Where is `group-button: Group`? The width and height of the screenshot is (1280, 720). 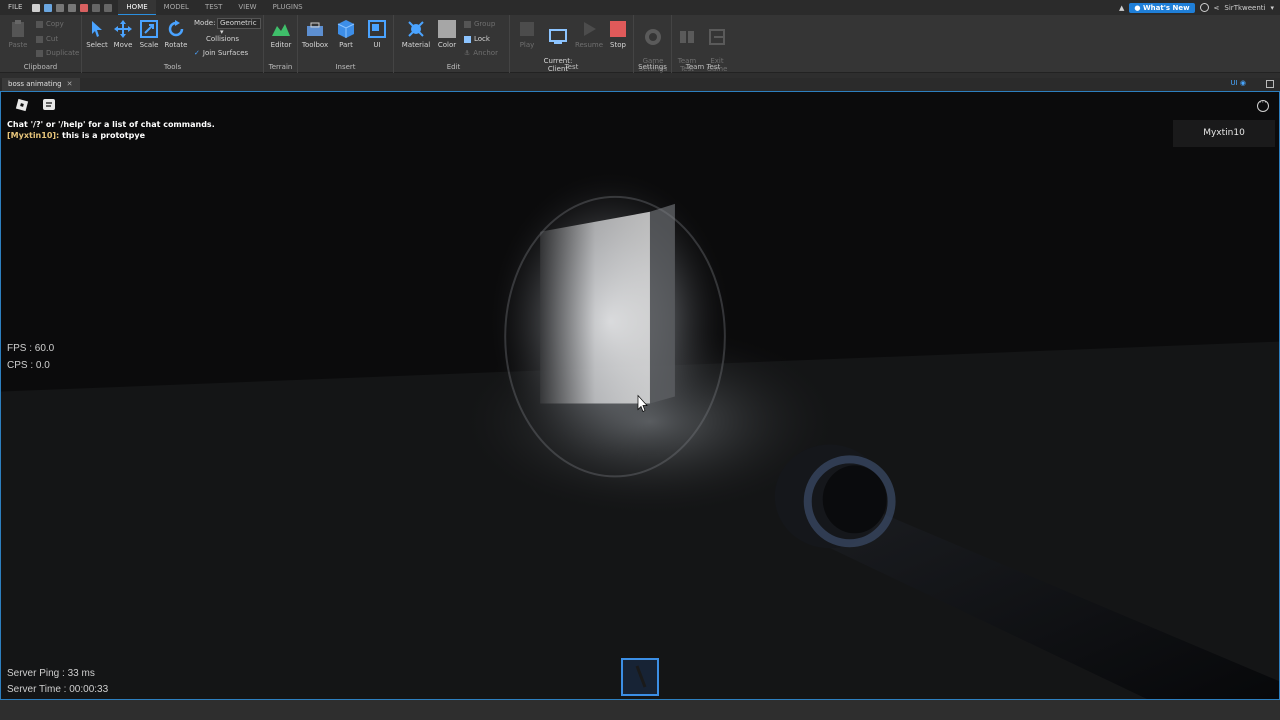 group-button: Group is located at coordinates (479, 24).